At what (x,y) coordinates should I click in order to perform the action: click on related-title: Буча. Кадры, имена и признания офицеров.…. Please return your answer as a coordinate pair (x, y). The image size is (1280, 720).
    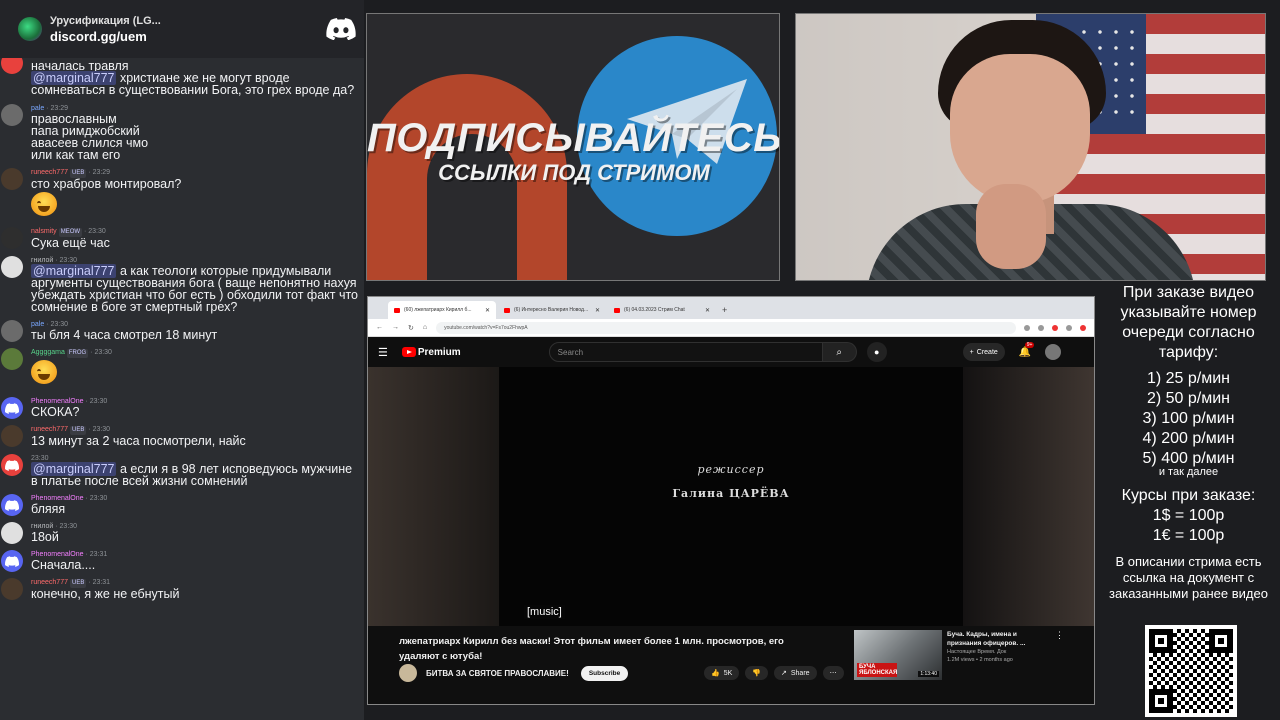
    Looking at the image, I should click on (997, 639).